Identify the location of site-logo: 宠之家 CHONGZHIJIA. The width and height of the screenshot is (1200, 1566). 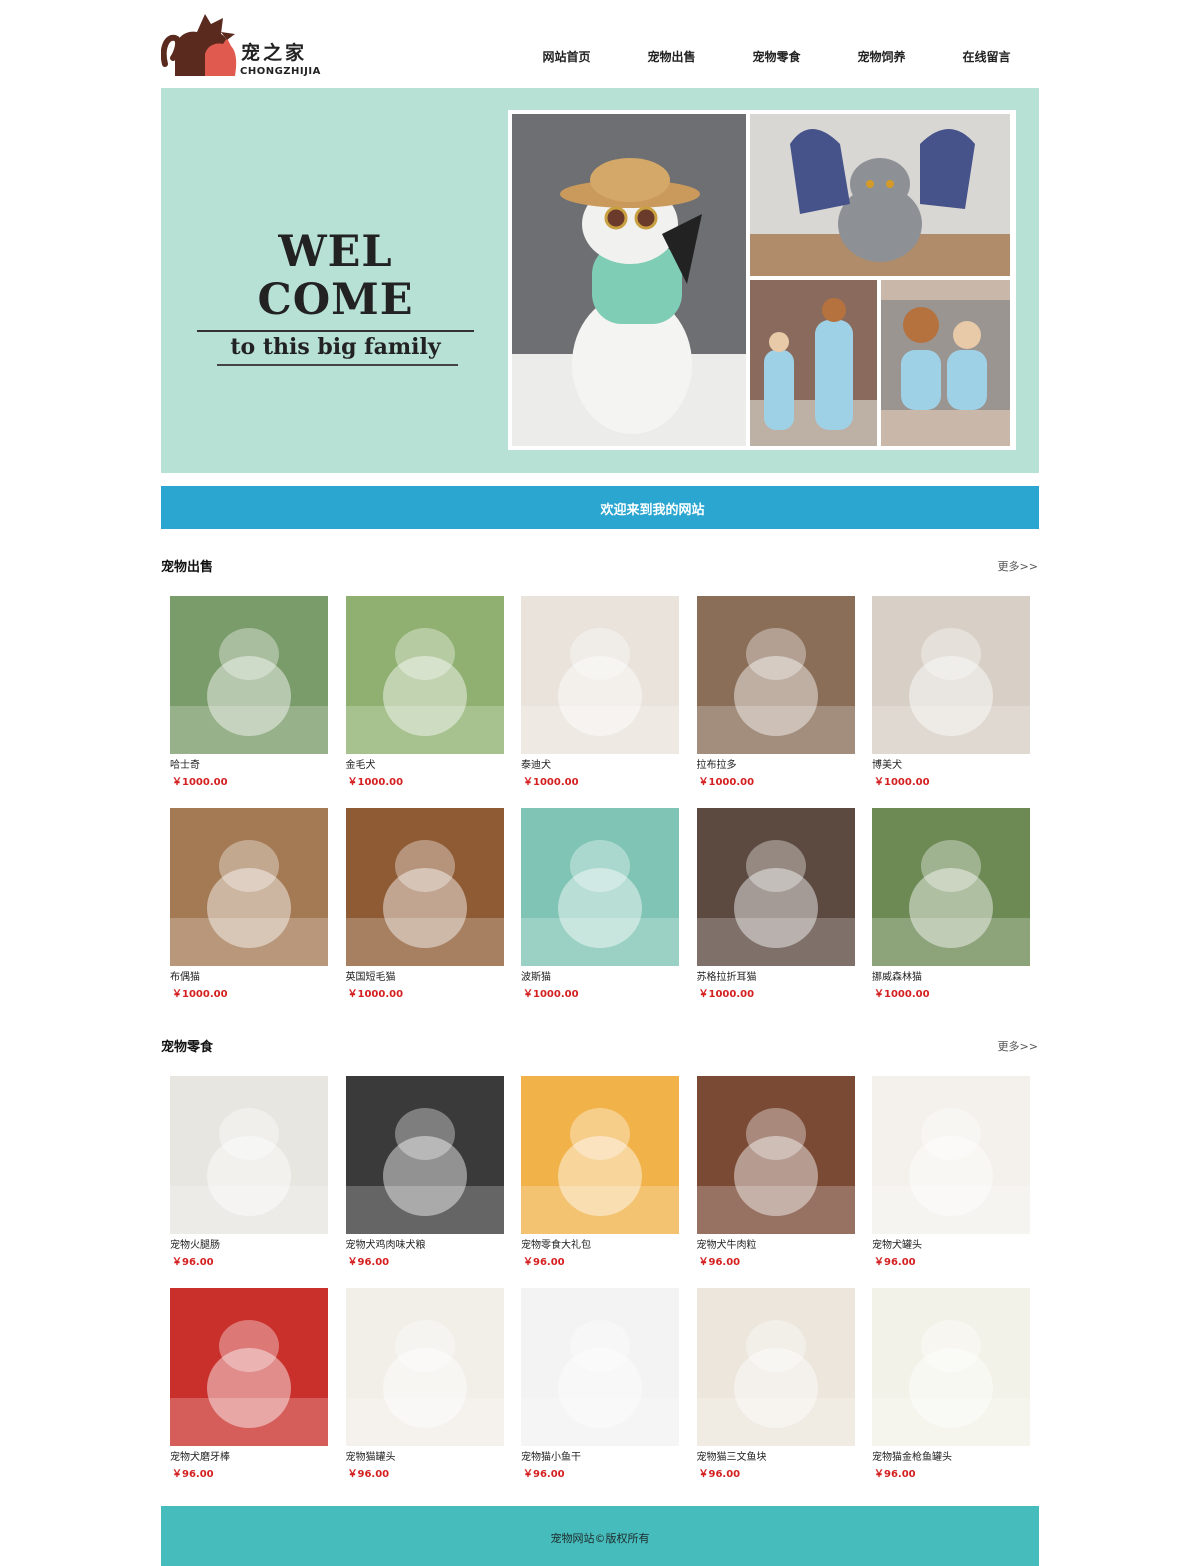
(246, 43).